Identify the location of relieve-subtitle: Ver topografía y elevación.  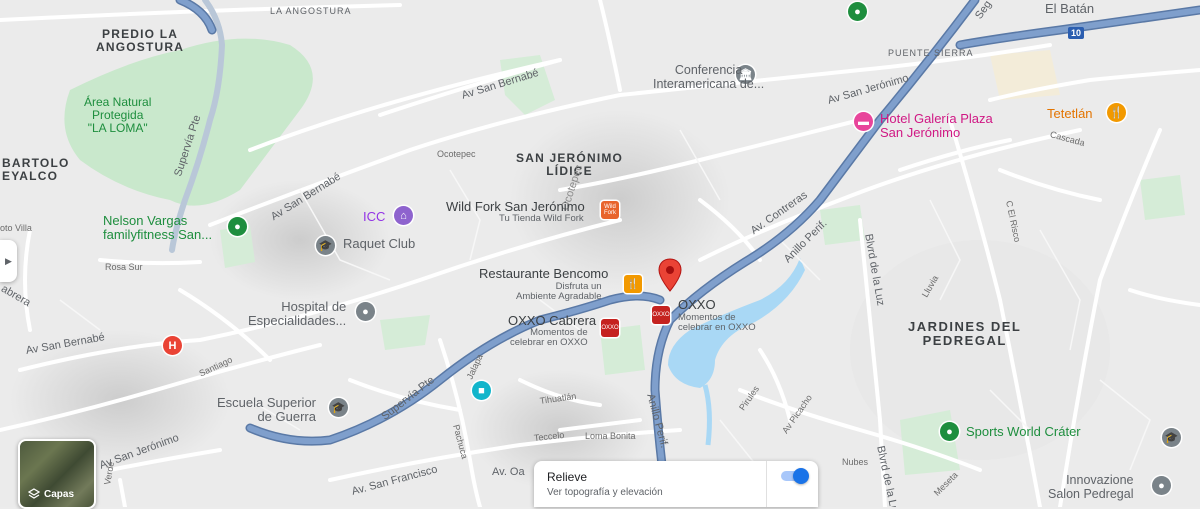
(605, 492).